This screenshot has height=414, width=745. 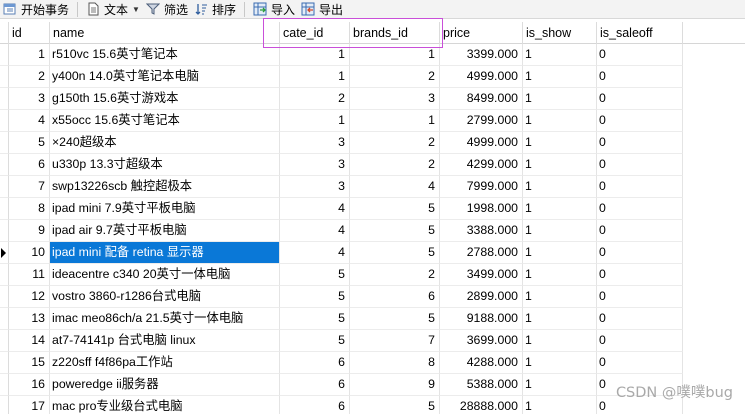 I want to click on column-header-is-saleoff: is_saleoff, so click(x=640, y=33).